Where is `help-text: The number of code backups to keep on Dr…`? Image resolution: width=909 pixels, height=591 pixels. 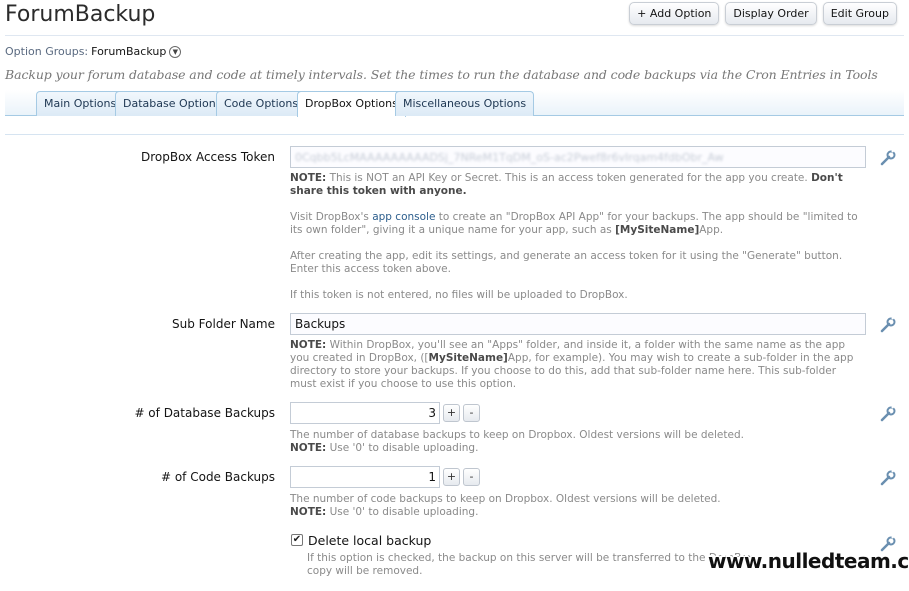 help-text: The number of code backups to keep on Dr… is located at coordinates (505, 499).